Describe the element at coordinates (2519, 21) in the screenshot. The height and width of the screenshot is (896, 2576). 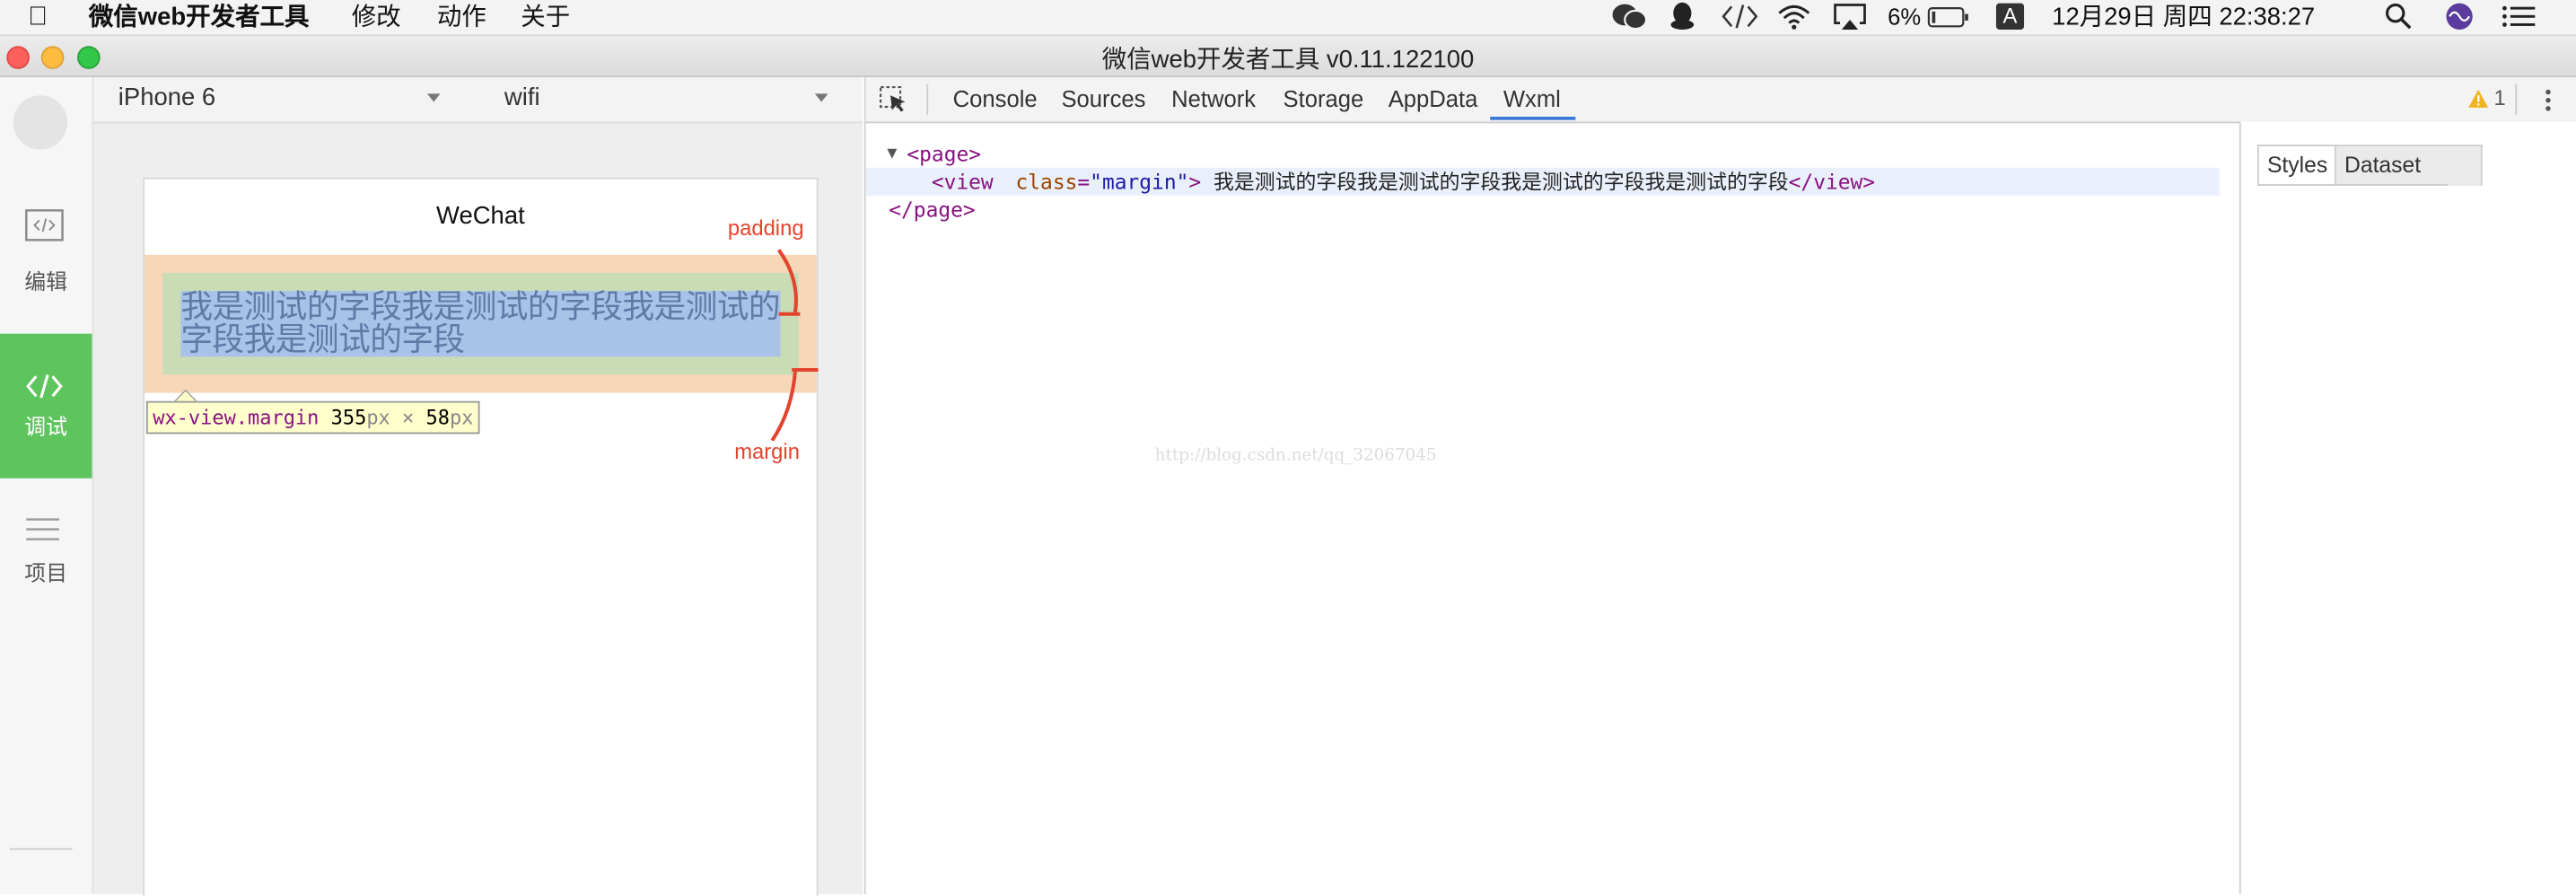
I see `menu-list-icon` at that location.